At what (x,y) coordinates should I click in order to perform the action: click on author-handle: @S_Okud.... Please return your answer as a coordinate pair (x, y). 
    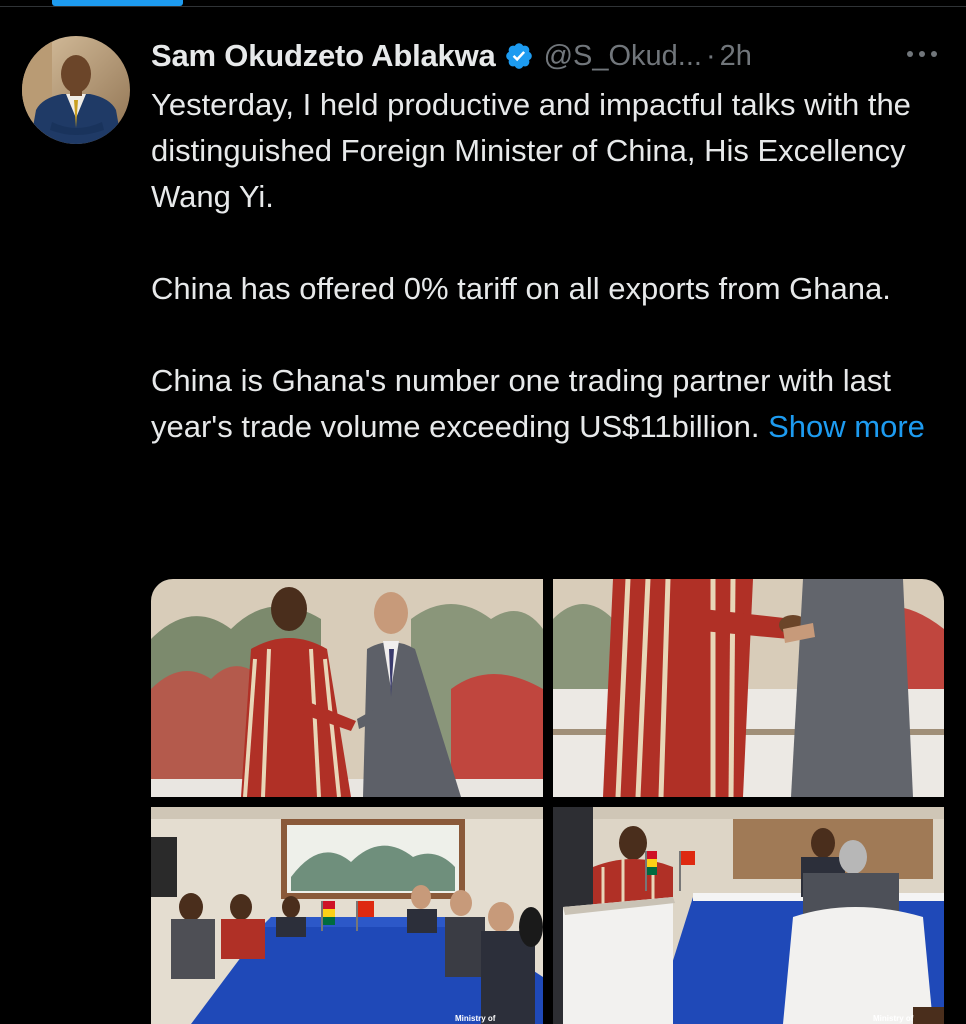
    Looking at the image, I should click on (623, 56).